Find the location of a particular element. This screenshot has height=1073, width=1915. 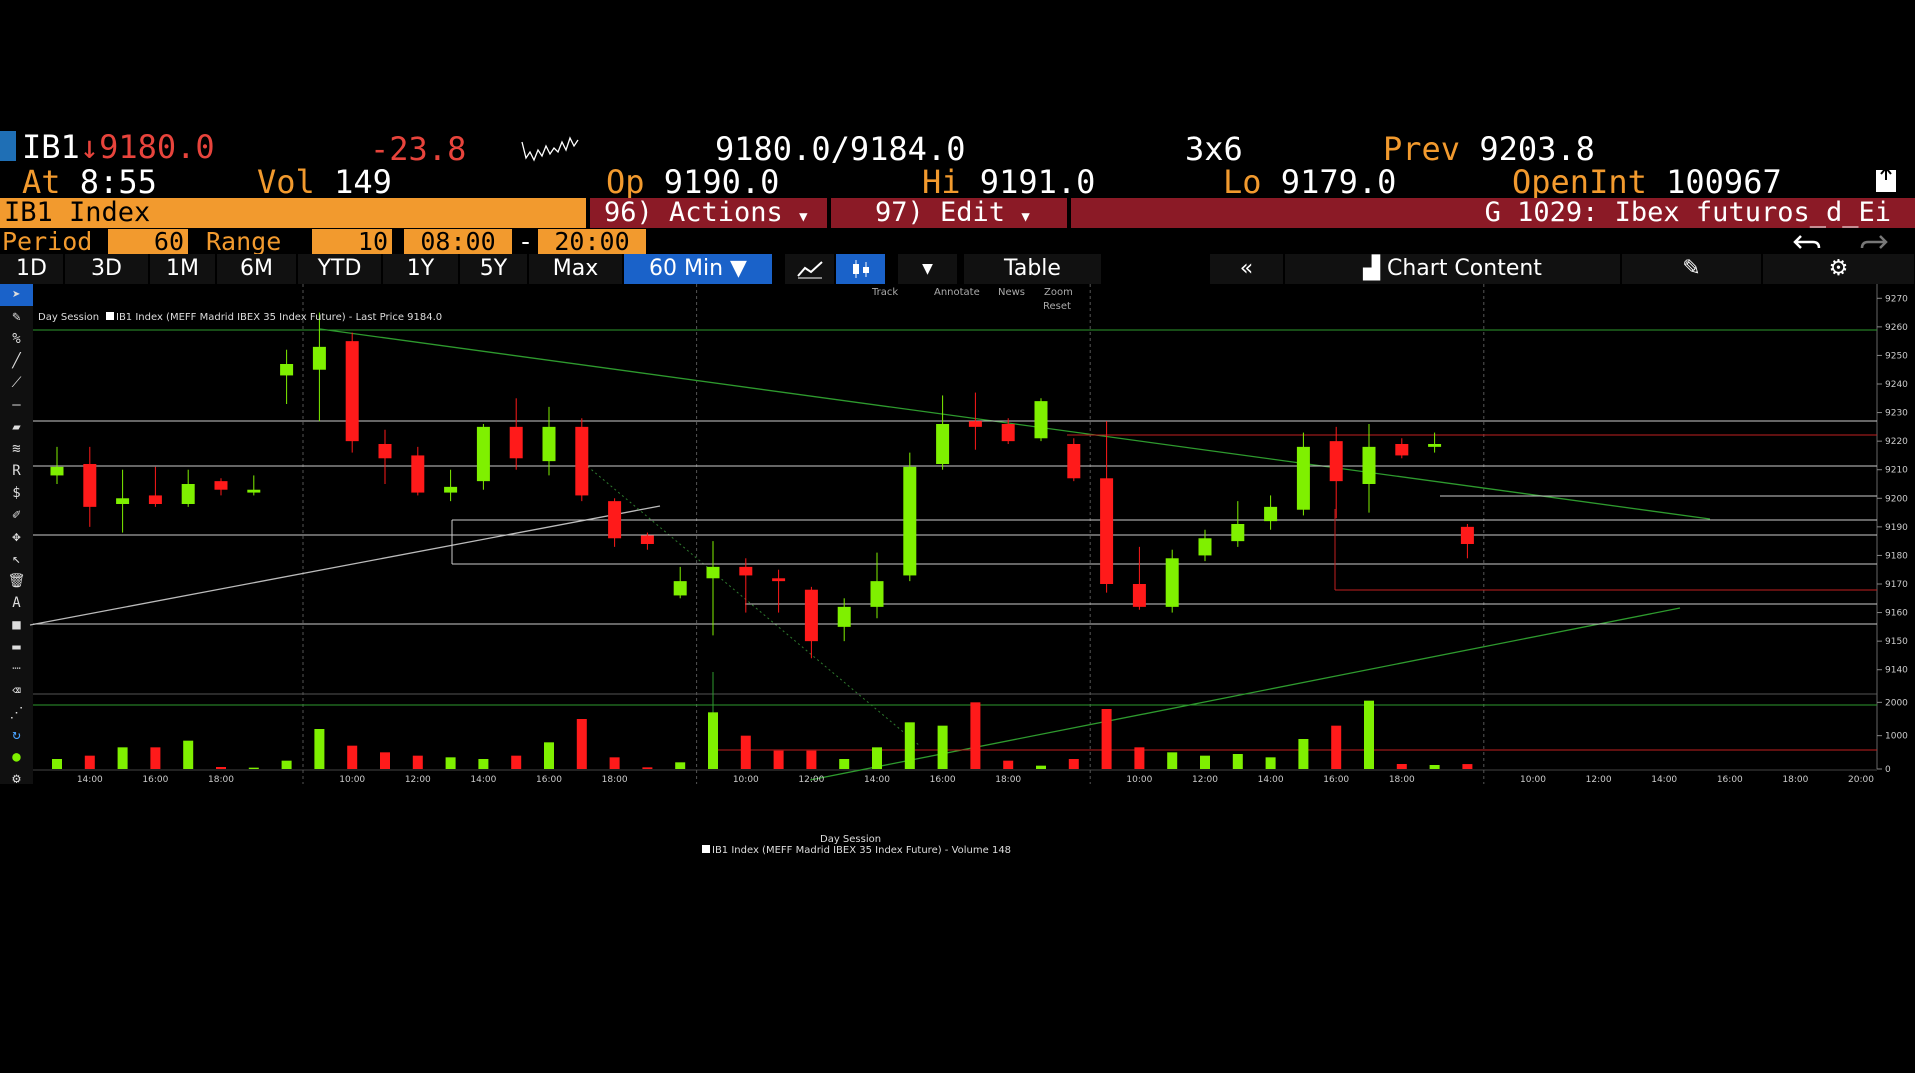

collapse-left-icon: « is located at coordinates (1247, 269).